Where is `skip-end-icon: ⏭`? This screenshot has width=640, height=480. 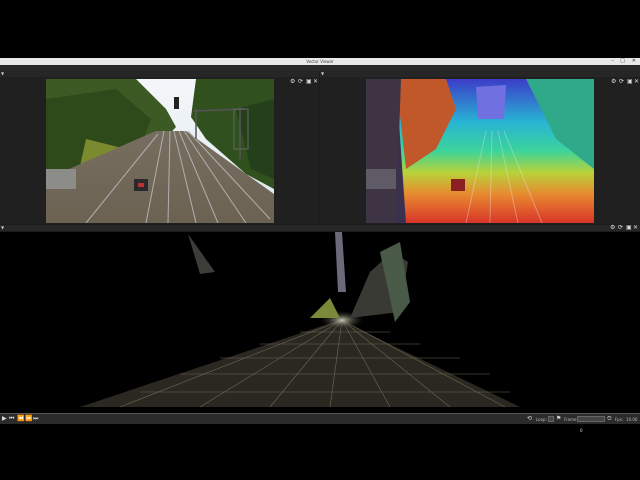 skip-end-icon: ⏭ is located at coordinates (35, 419).